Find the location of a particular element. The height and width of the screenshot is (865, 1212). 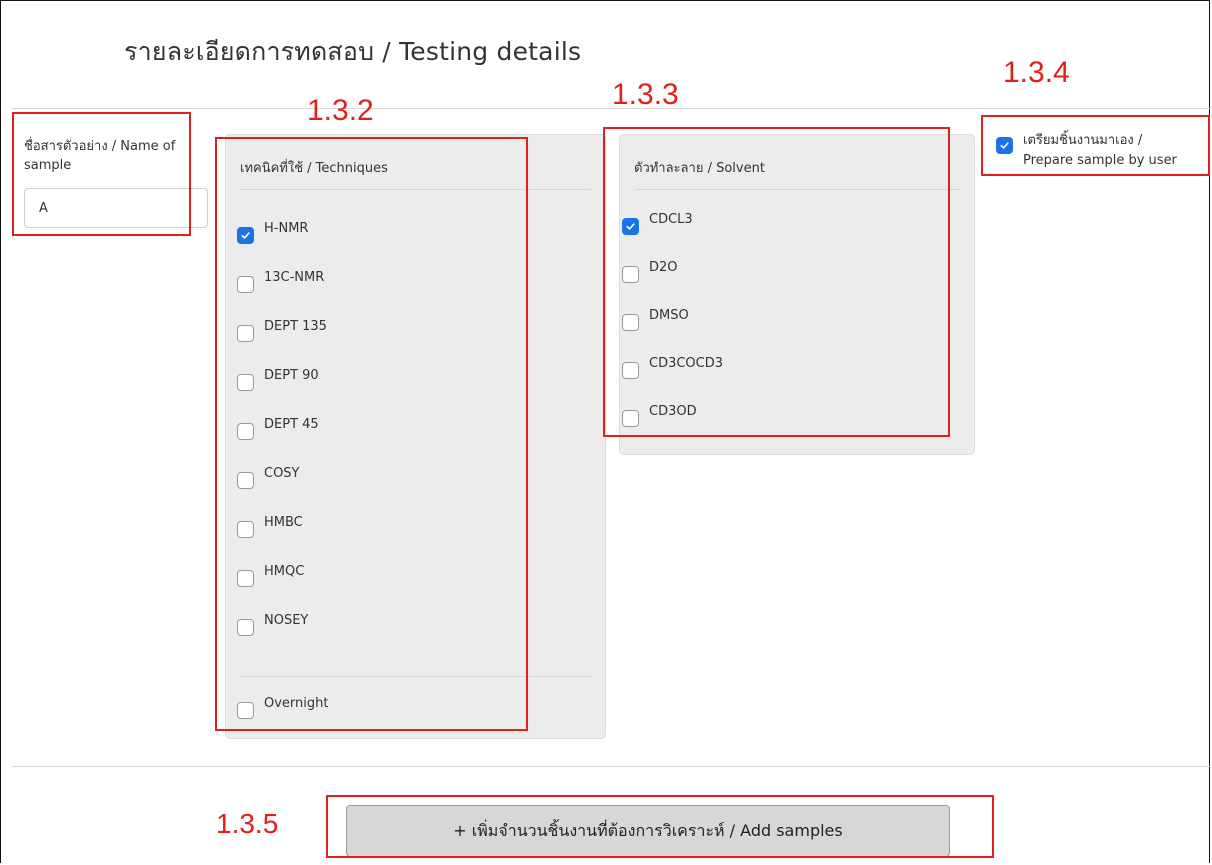

annotation-1-3-3: 1.3.3 is located at coordinates (645, 94).